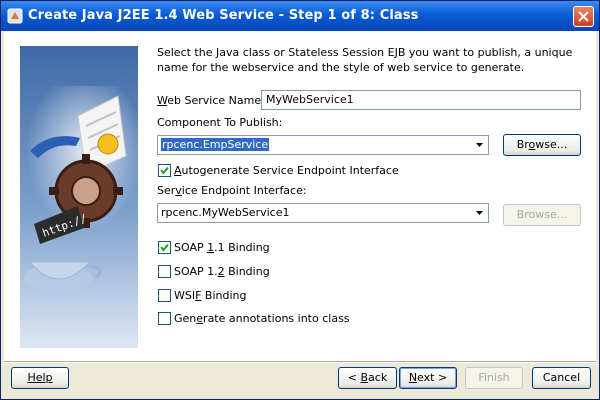 This screenshot has height=400, width=600. I want to click on soap-11-checkbox, so click(164, 247).